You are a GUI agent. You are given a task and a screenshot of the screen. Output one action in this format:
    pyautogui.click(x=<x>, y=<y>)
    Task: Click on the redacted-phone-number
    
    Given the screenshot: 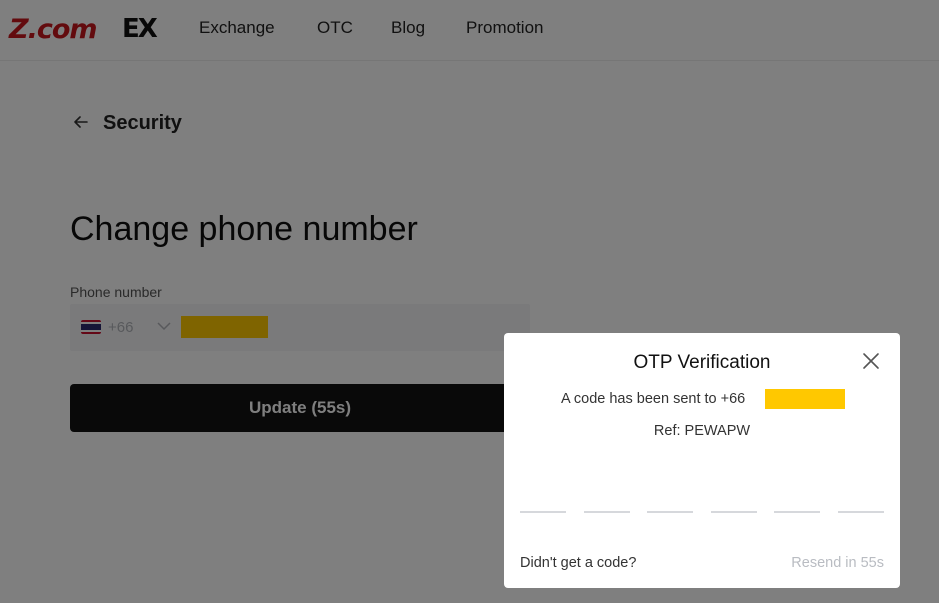 What is the action you would take?
    pyautogui.click(x=805, y=399)
    